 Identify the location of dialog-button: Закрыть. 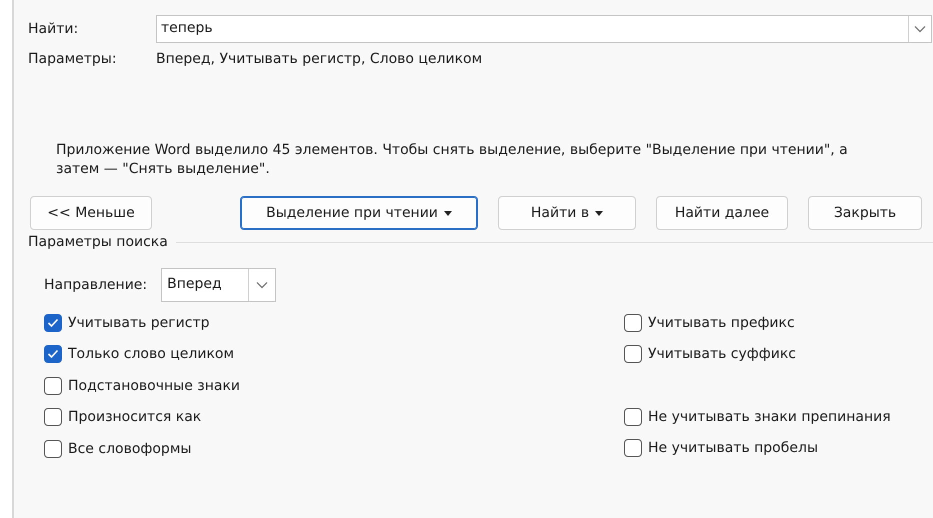
(865, 213).